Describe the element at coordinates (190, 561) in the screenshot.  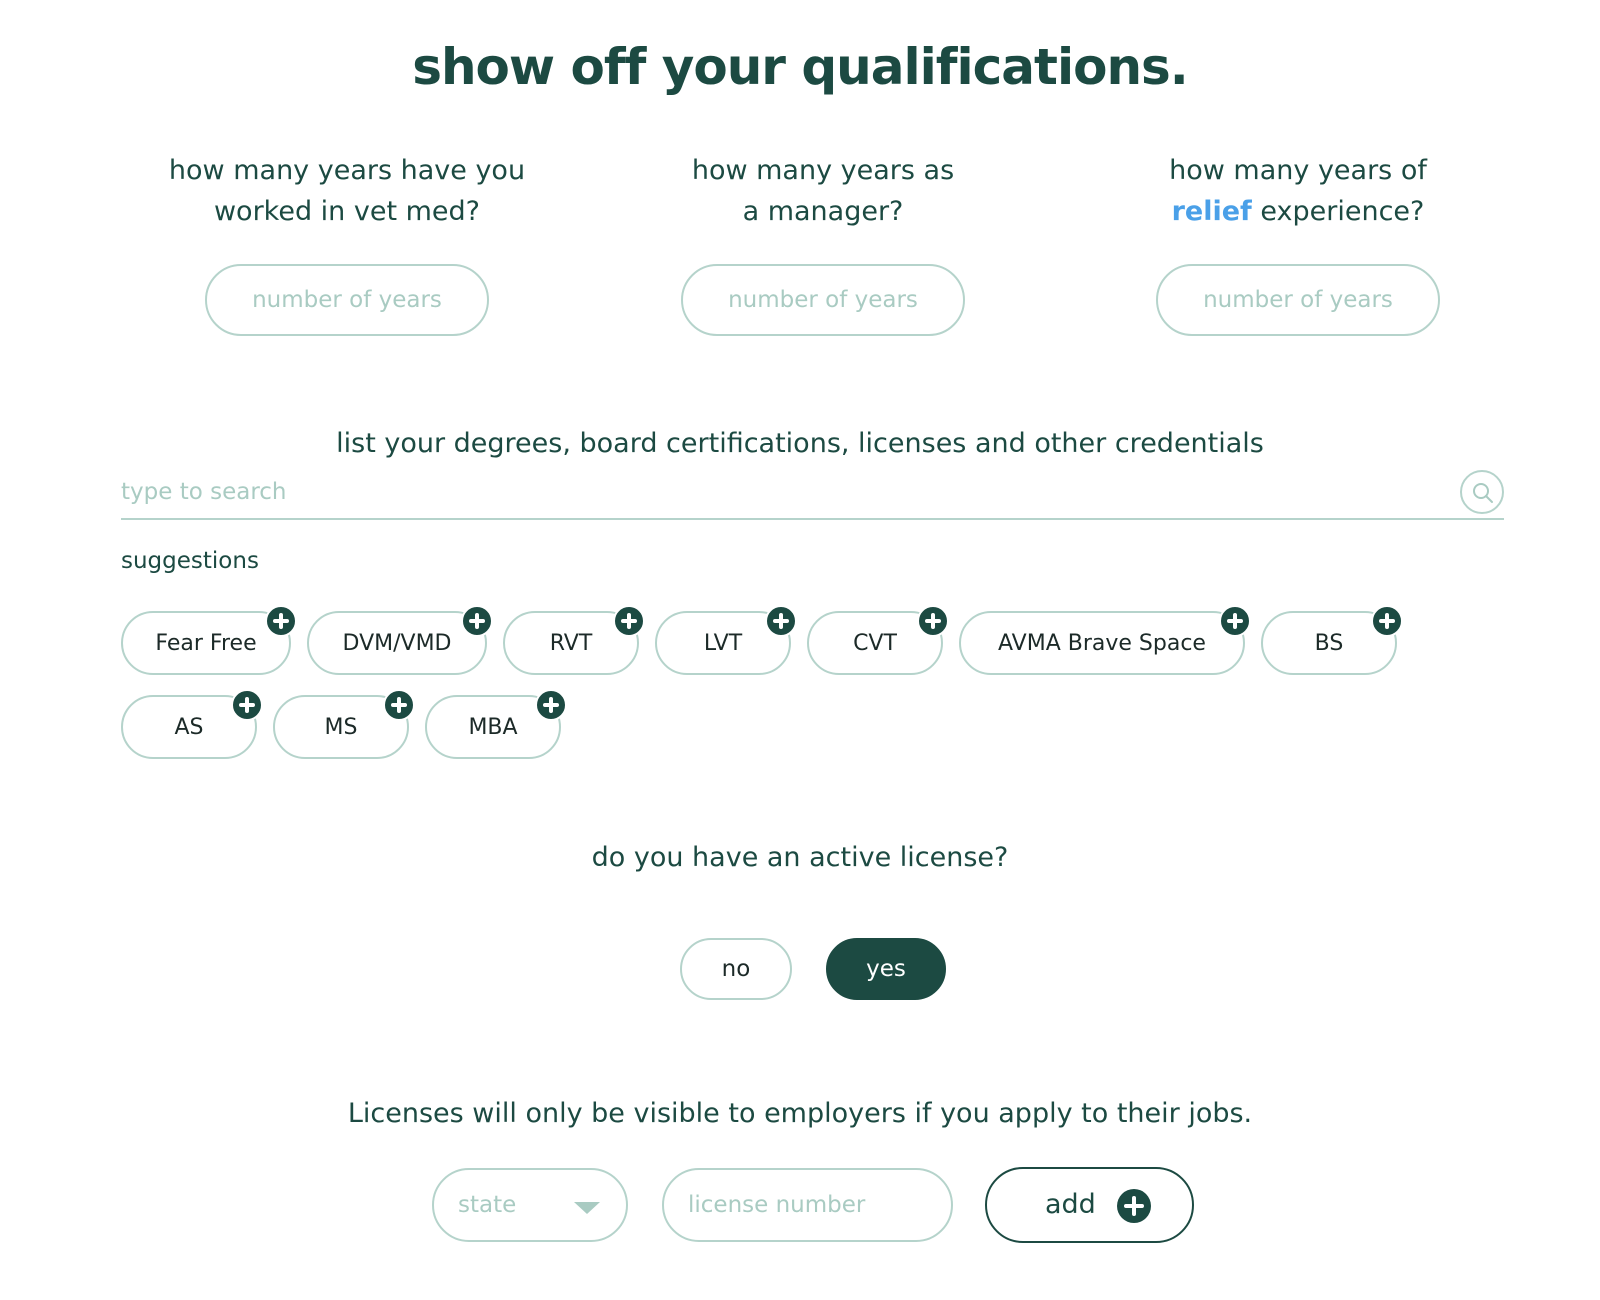
I see `suggestions-label: suggestions` at that location.